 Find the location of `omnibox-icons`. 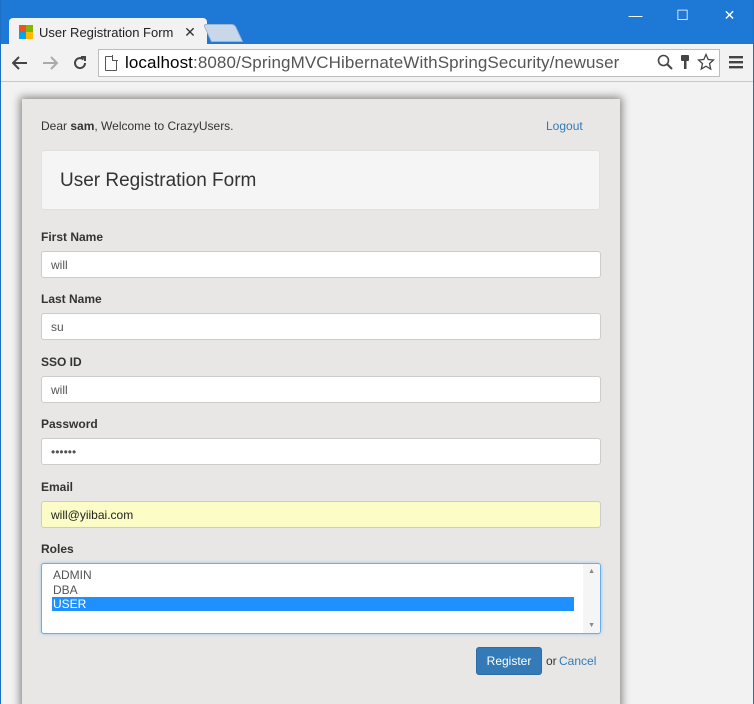

omnibox-icons is located at coordinates (686, 62).